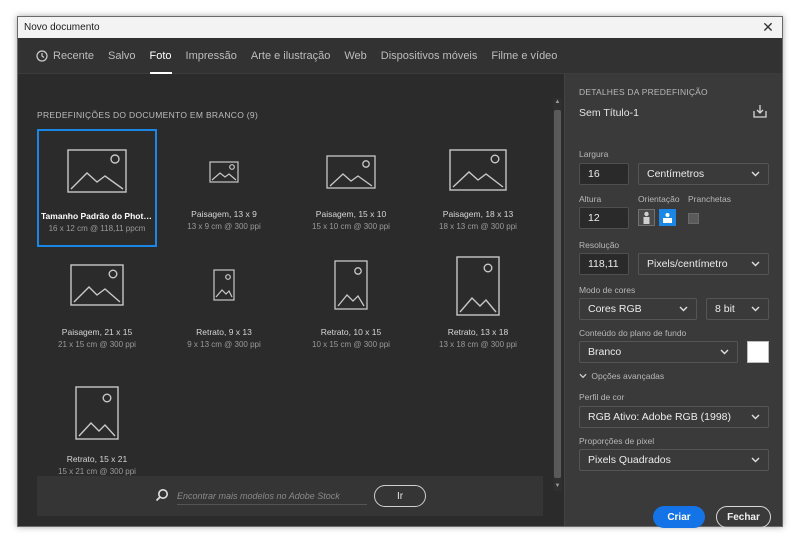 The image size is (800, 543). I want to click on preset-dims: 10 x 15 cm @ 300 ppi, so click(351, 344).